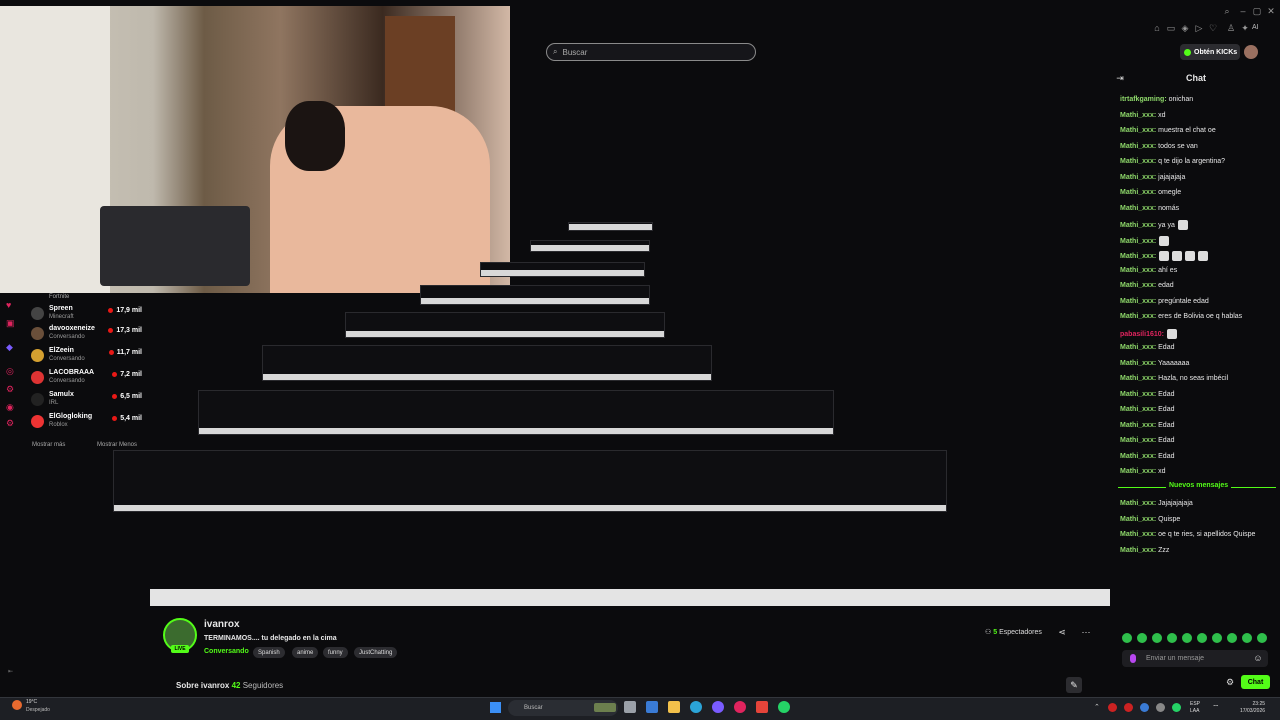  What do you see at coordinates (762, 707) in the screenshot?
I see `app-icon` at bounding box center [762, 707].